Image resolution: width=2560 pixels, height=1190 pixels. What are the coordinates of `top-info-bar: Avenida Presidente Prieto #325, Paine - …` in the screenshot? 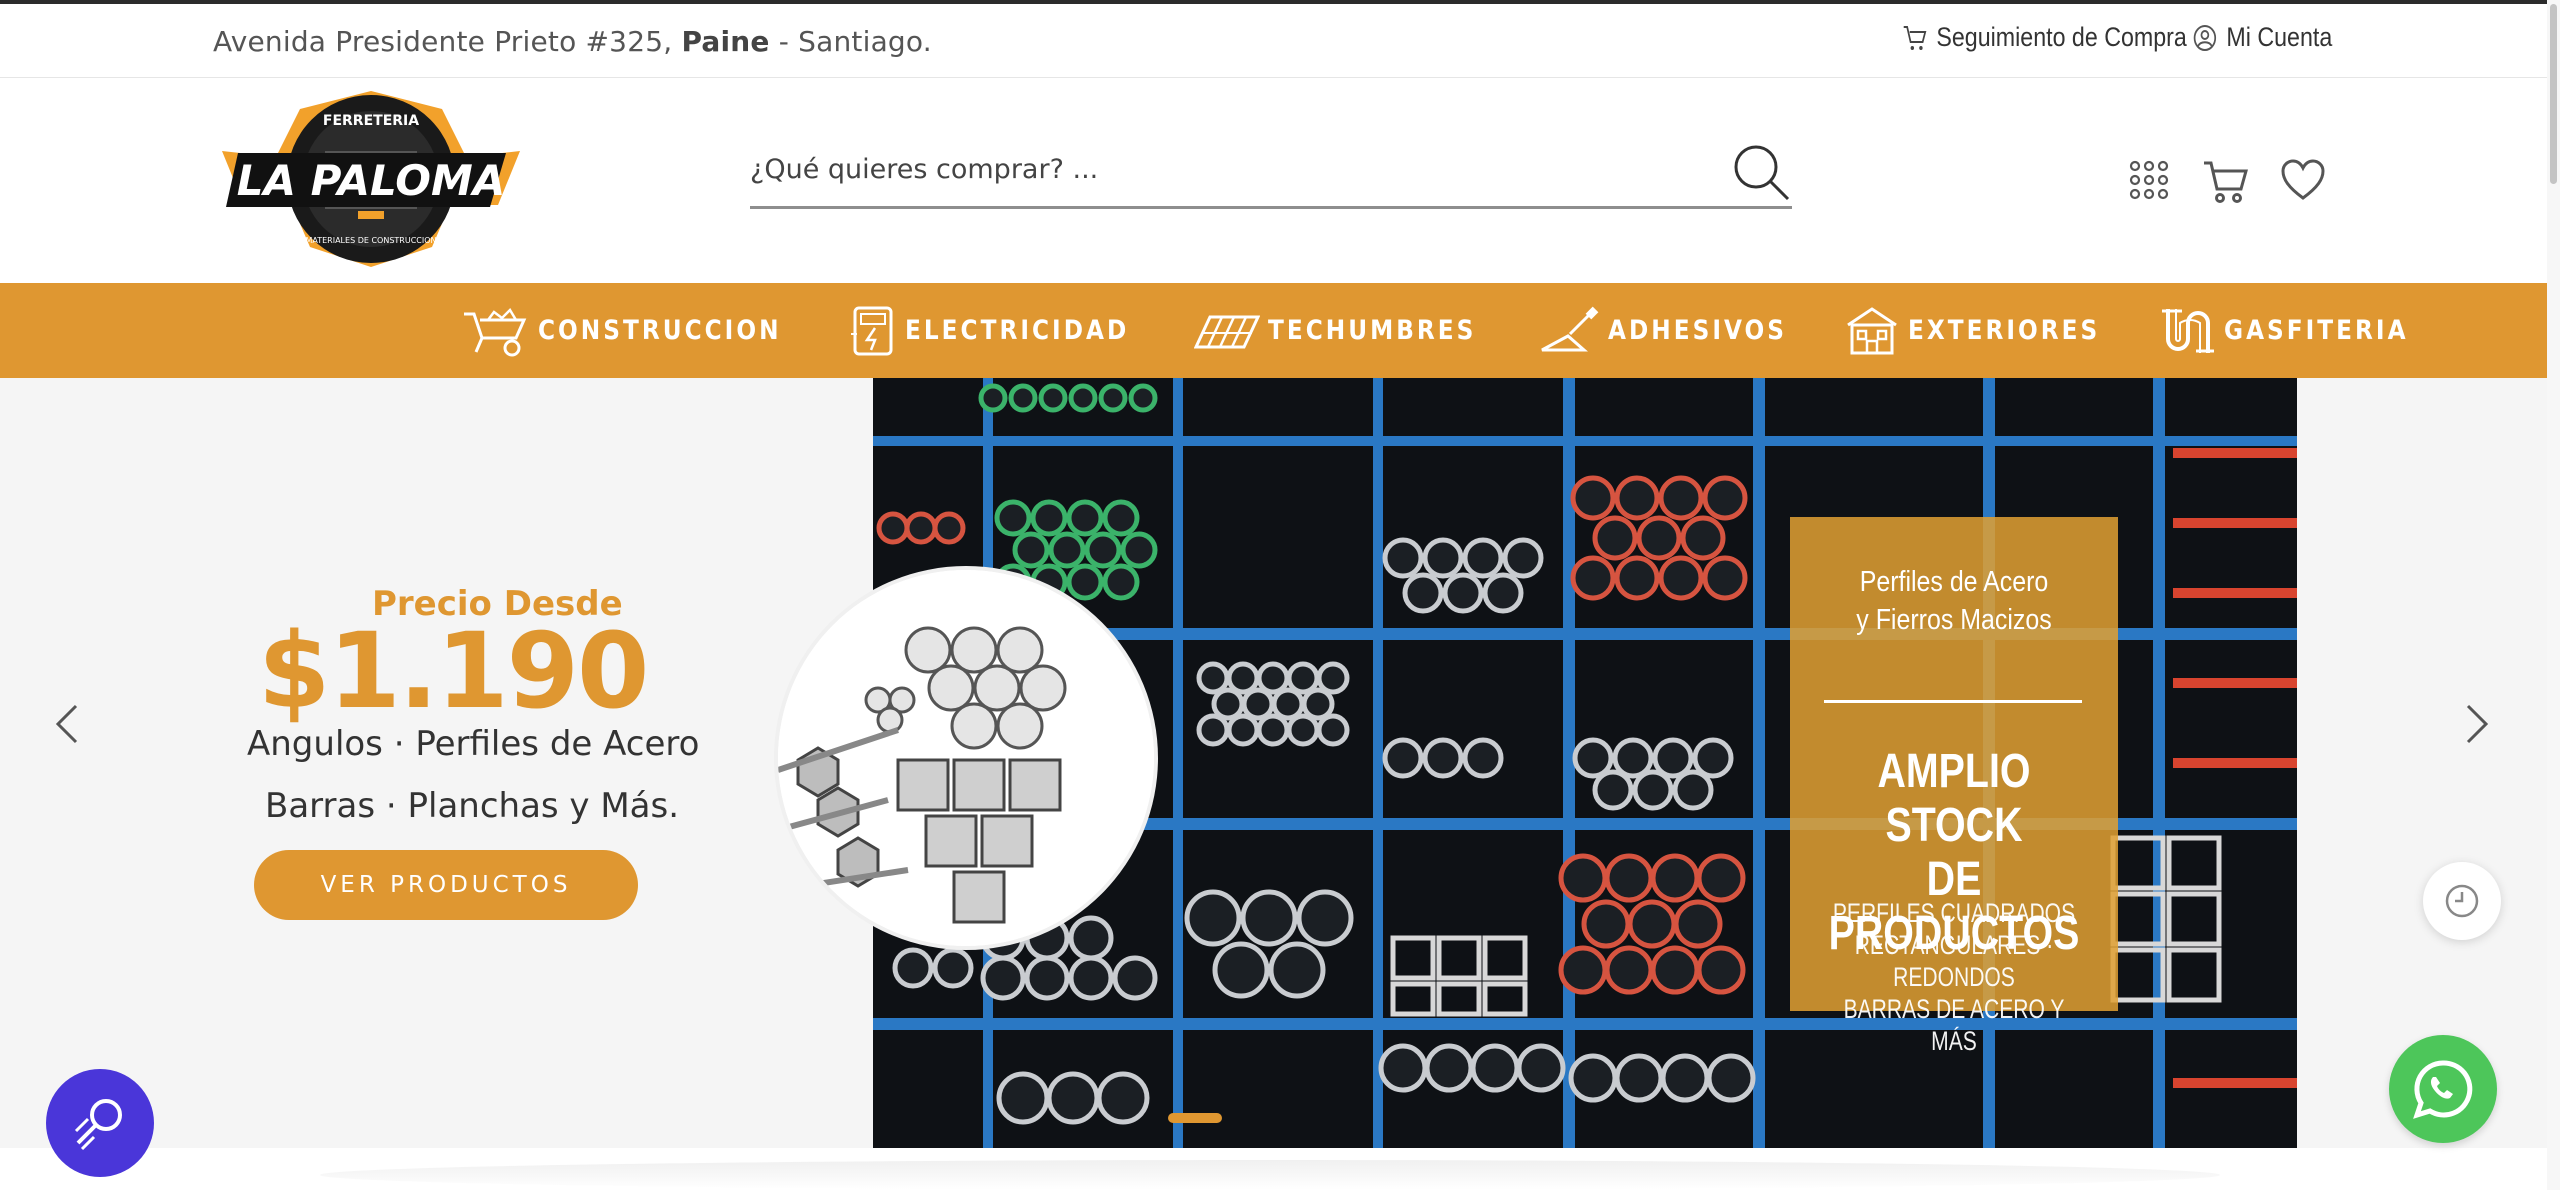 It's located at (1273, 41).